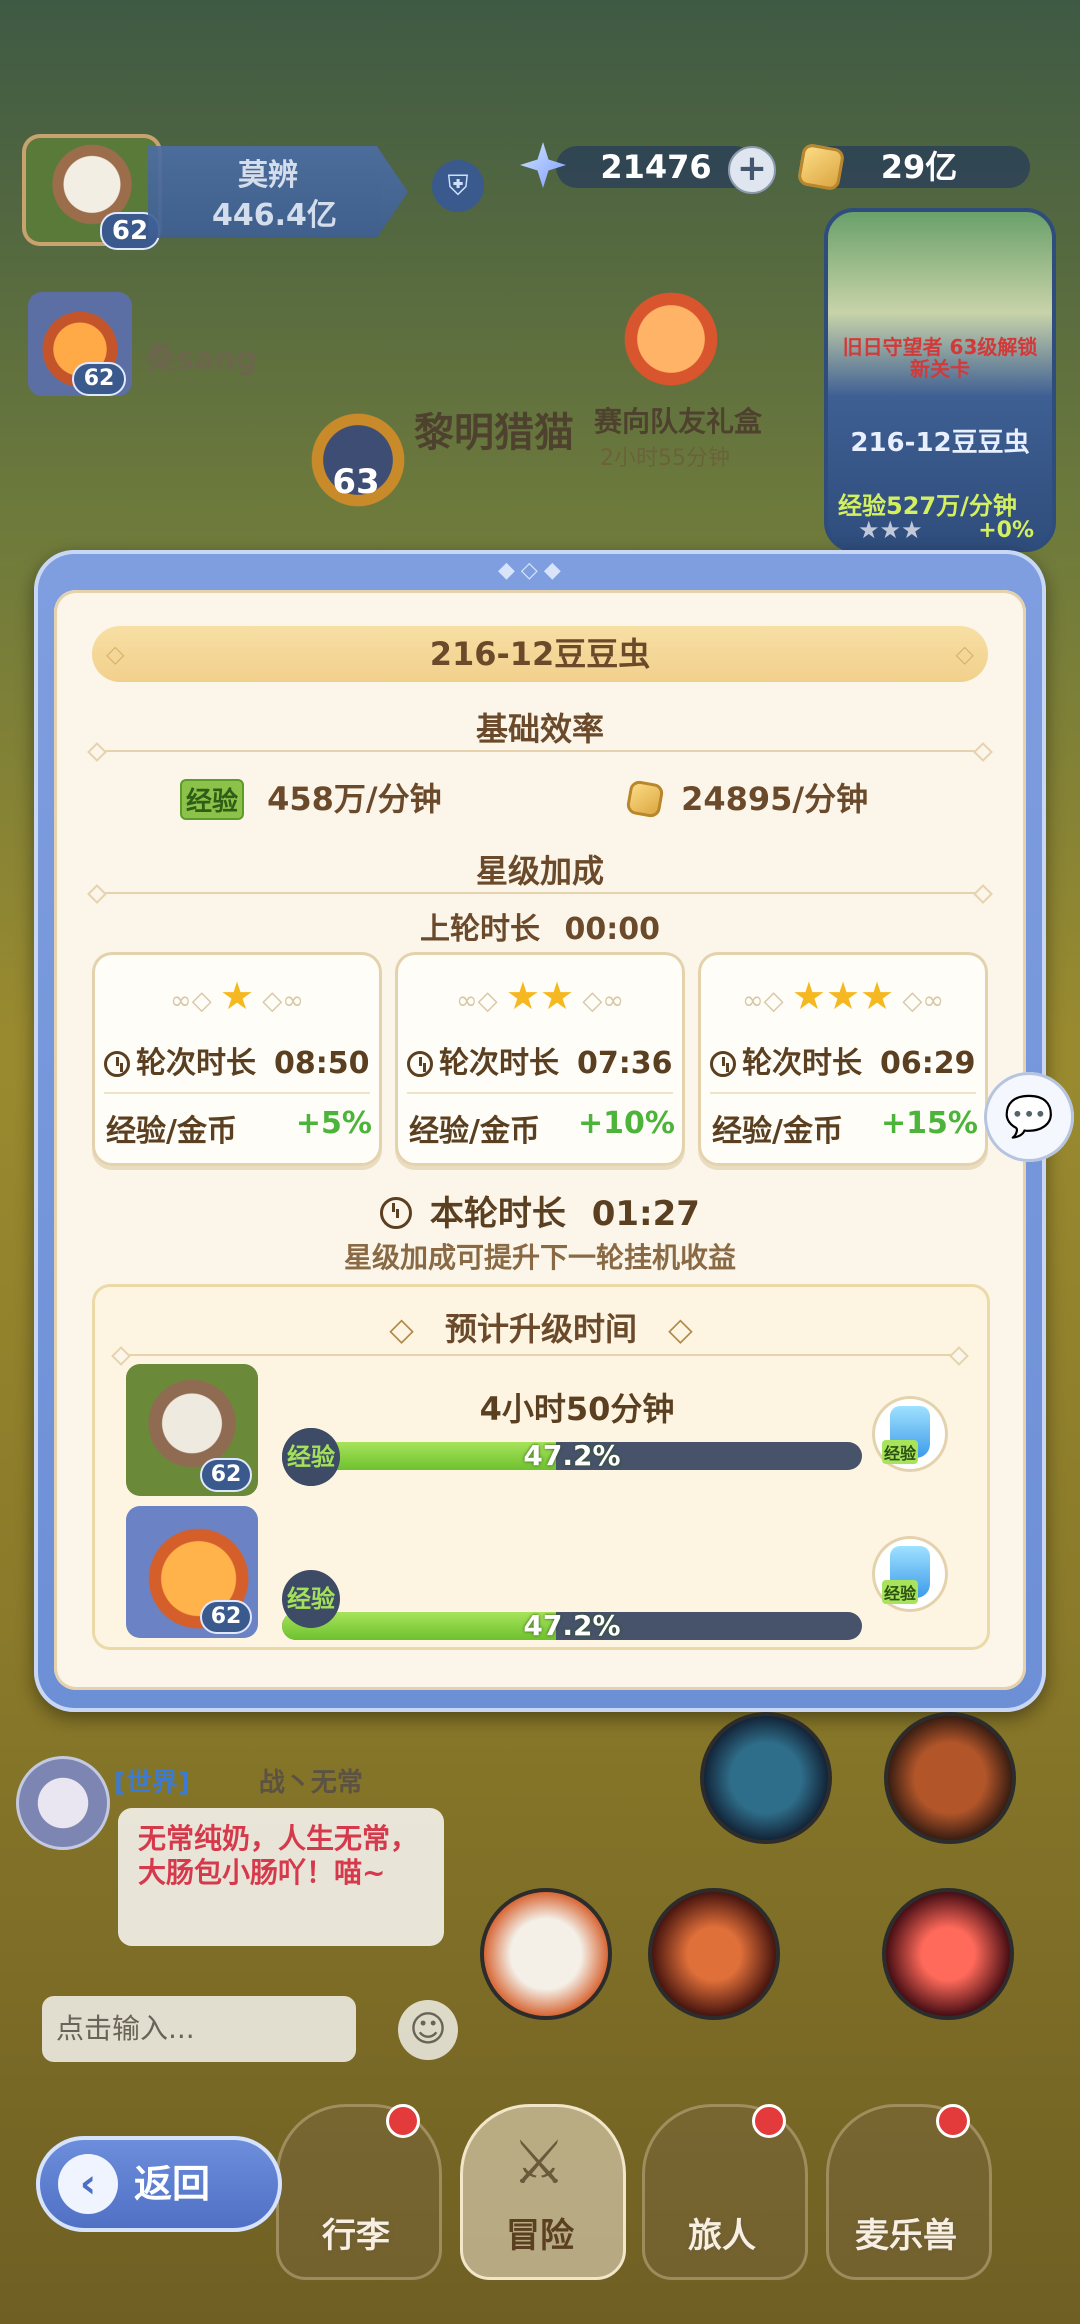 The width and height of the screenshot is (1080, 2324). I want to click on teammate-name: 桑sang, so click(201, 359).